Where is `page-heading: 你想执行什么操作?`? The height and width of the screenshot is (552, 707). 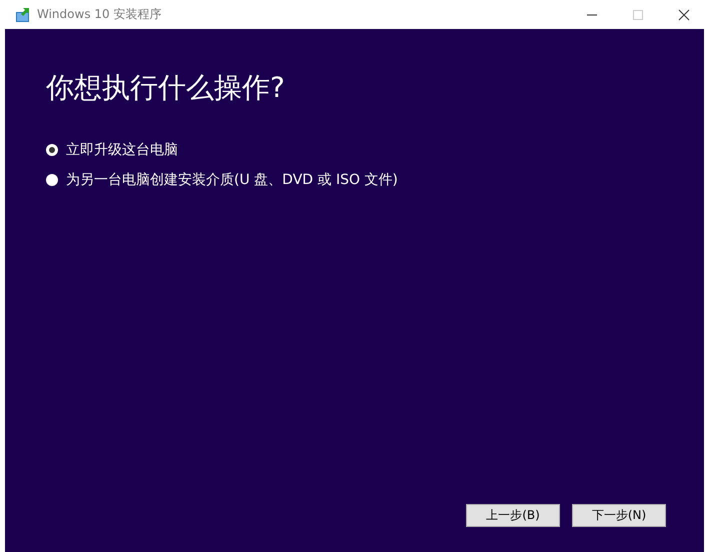 page-heading: 你想执行什么操作? is located at coordinates (166, 88).